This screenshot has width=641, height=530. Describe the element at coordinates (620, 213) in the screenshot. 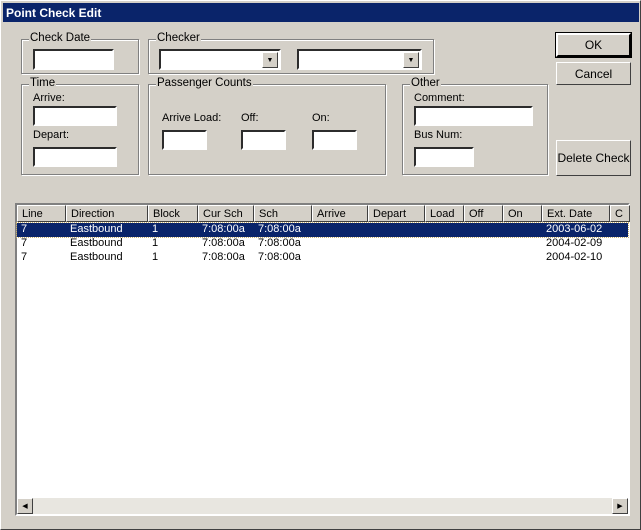

I see `column-header: C` at that location.